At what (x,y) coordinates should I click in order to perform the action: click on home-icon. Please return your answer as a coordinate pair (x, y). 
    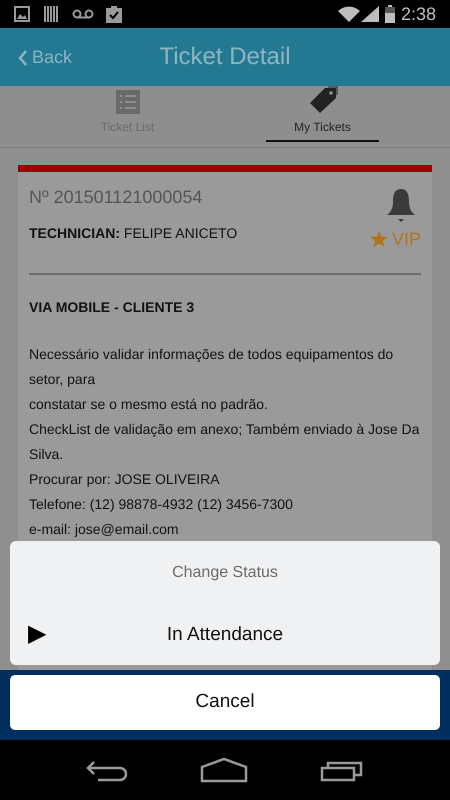
    Looking at the image, I should click on (224, 770).